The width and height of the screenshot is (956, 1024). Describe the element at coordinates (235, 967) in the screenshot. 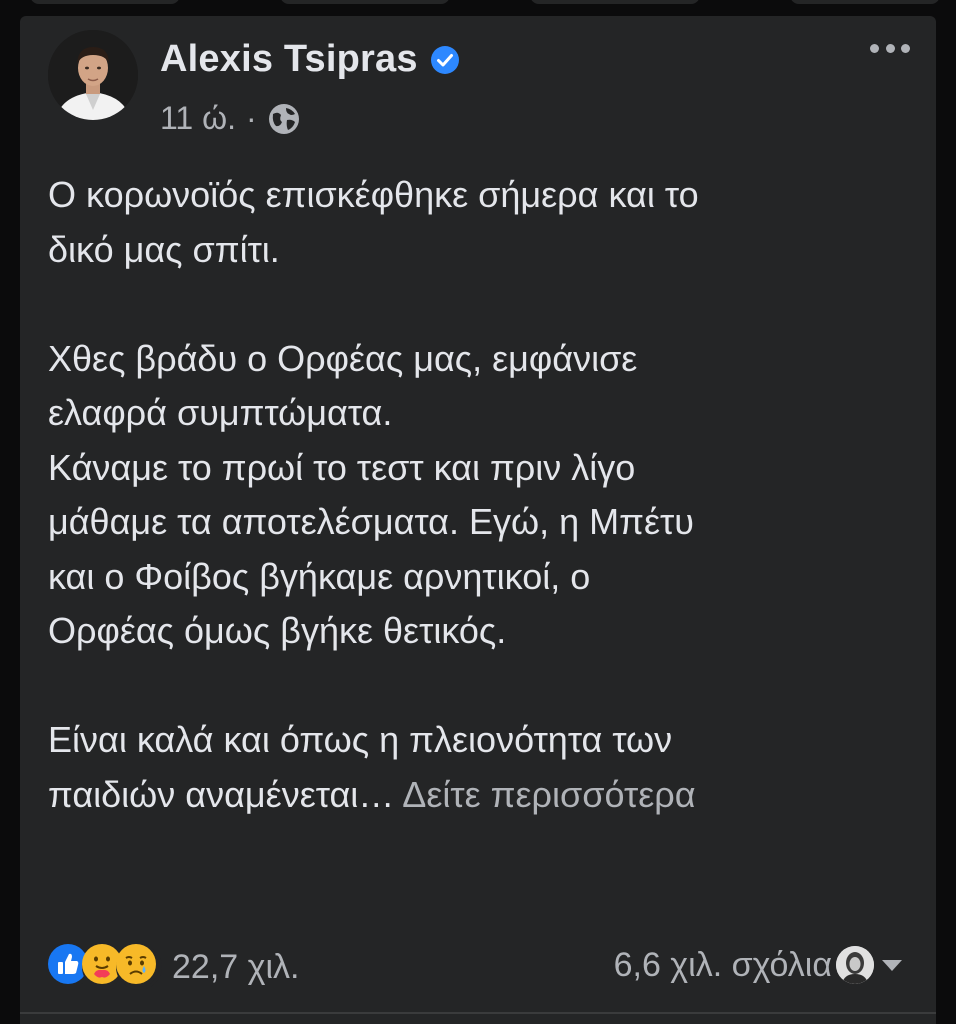

I see `reaction-count: 22,7 χιλ.` at that location.